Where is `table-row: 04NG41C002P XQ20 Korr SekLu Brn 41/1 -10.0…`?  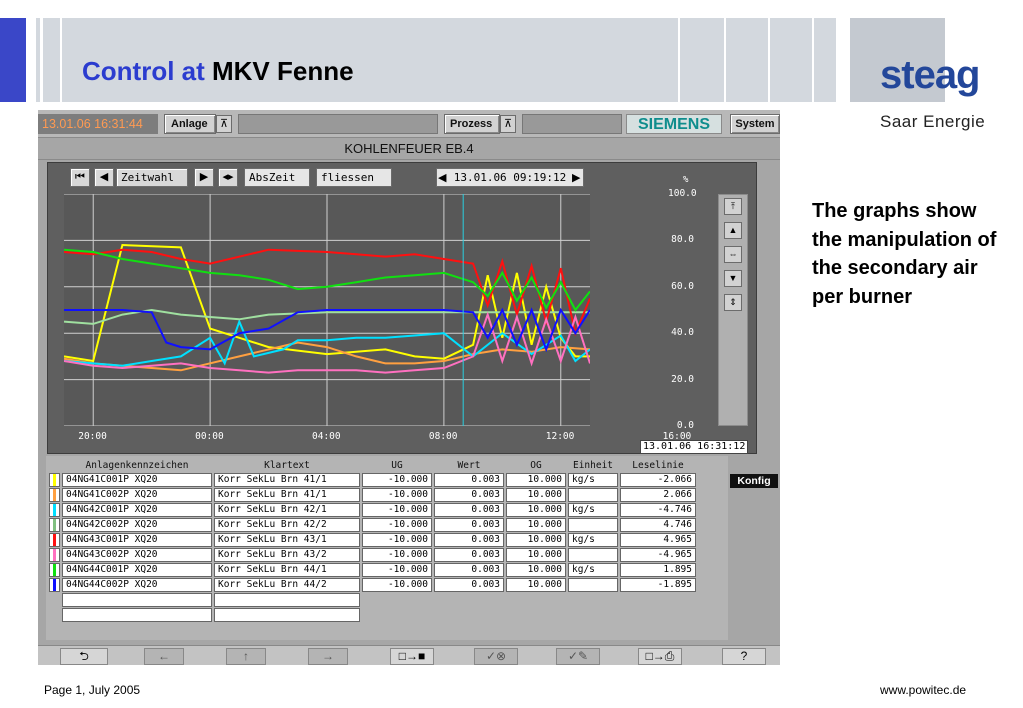 table-row: 04NG41C002P XQ20 Korr SekLu Brn 41/1 -10.0… is located at coordinates (372, 495).